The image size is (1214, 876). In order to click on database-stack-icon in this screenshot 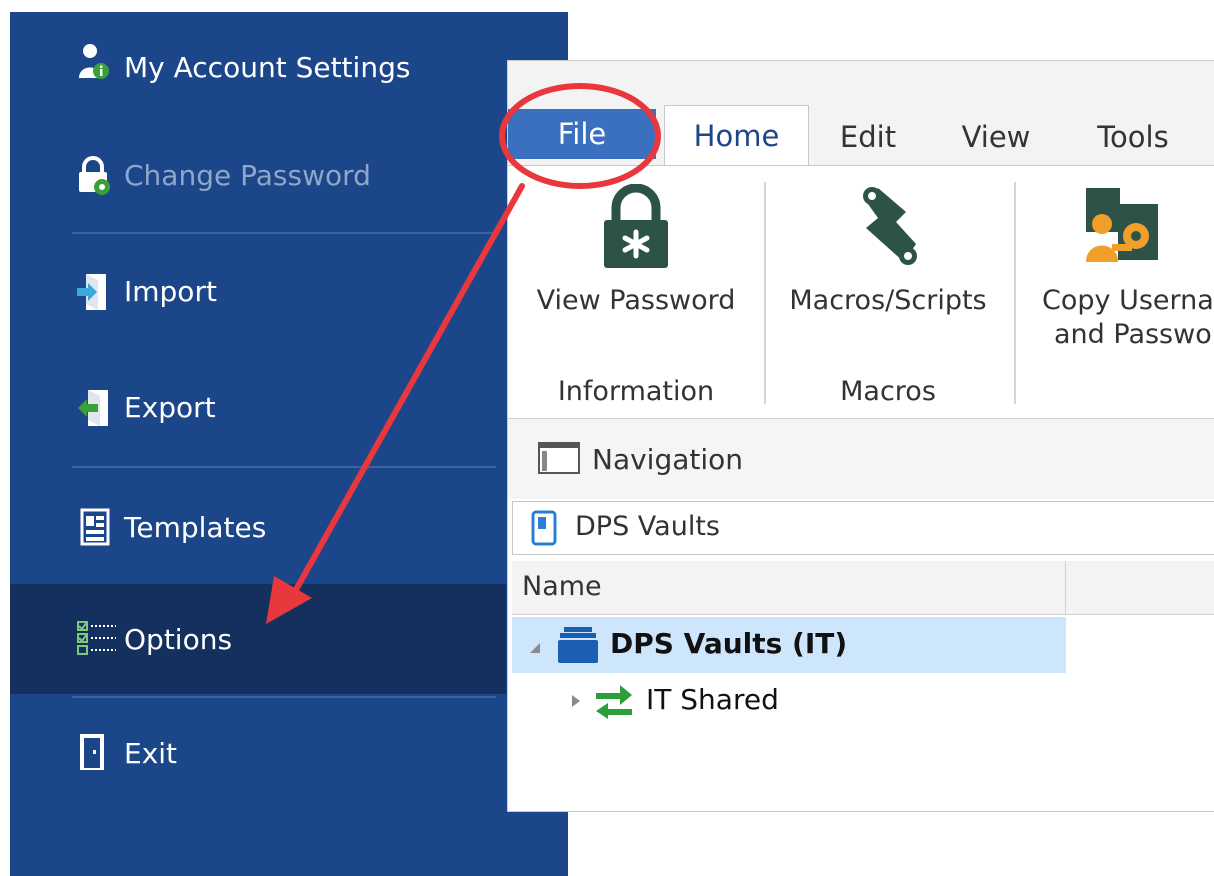, I will do `click(578, 645)`.